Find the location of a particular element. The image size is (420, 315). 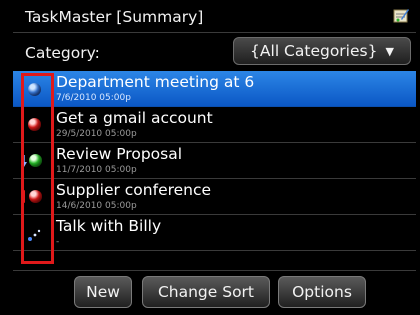

task-date: 29/5/2010 05:00p is located at coordinates (96, 134).